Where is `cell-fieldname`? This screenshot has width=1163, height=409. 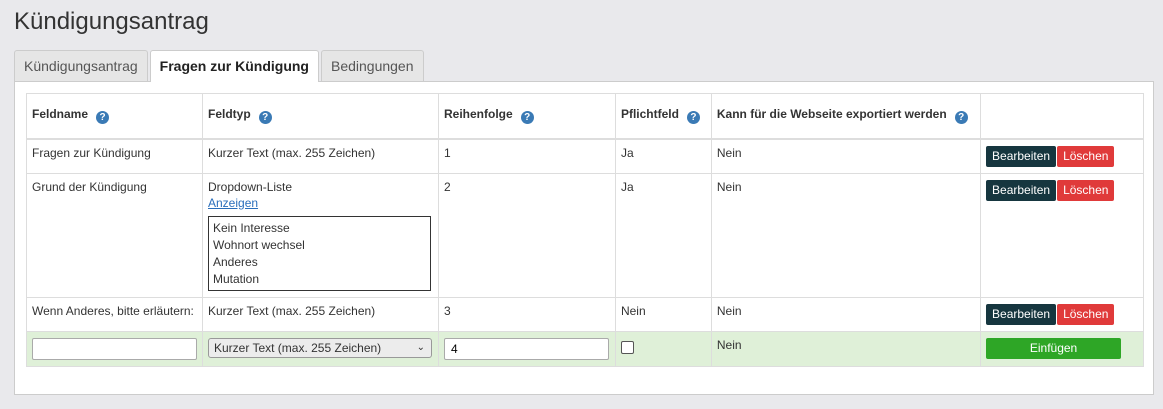 cell-fieldname is located at coordinates (114, 348).